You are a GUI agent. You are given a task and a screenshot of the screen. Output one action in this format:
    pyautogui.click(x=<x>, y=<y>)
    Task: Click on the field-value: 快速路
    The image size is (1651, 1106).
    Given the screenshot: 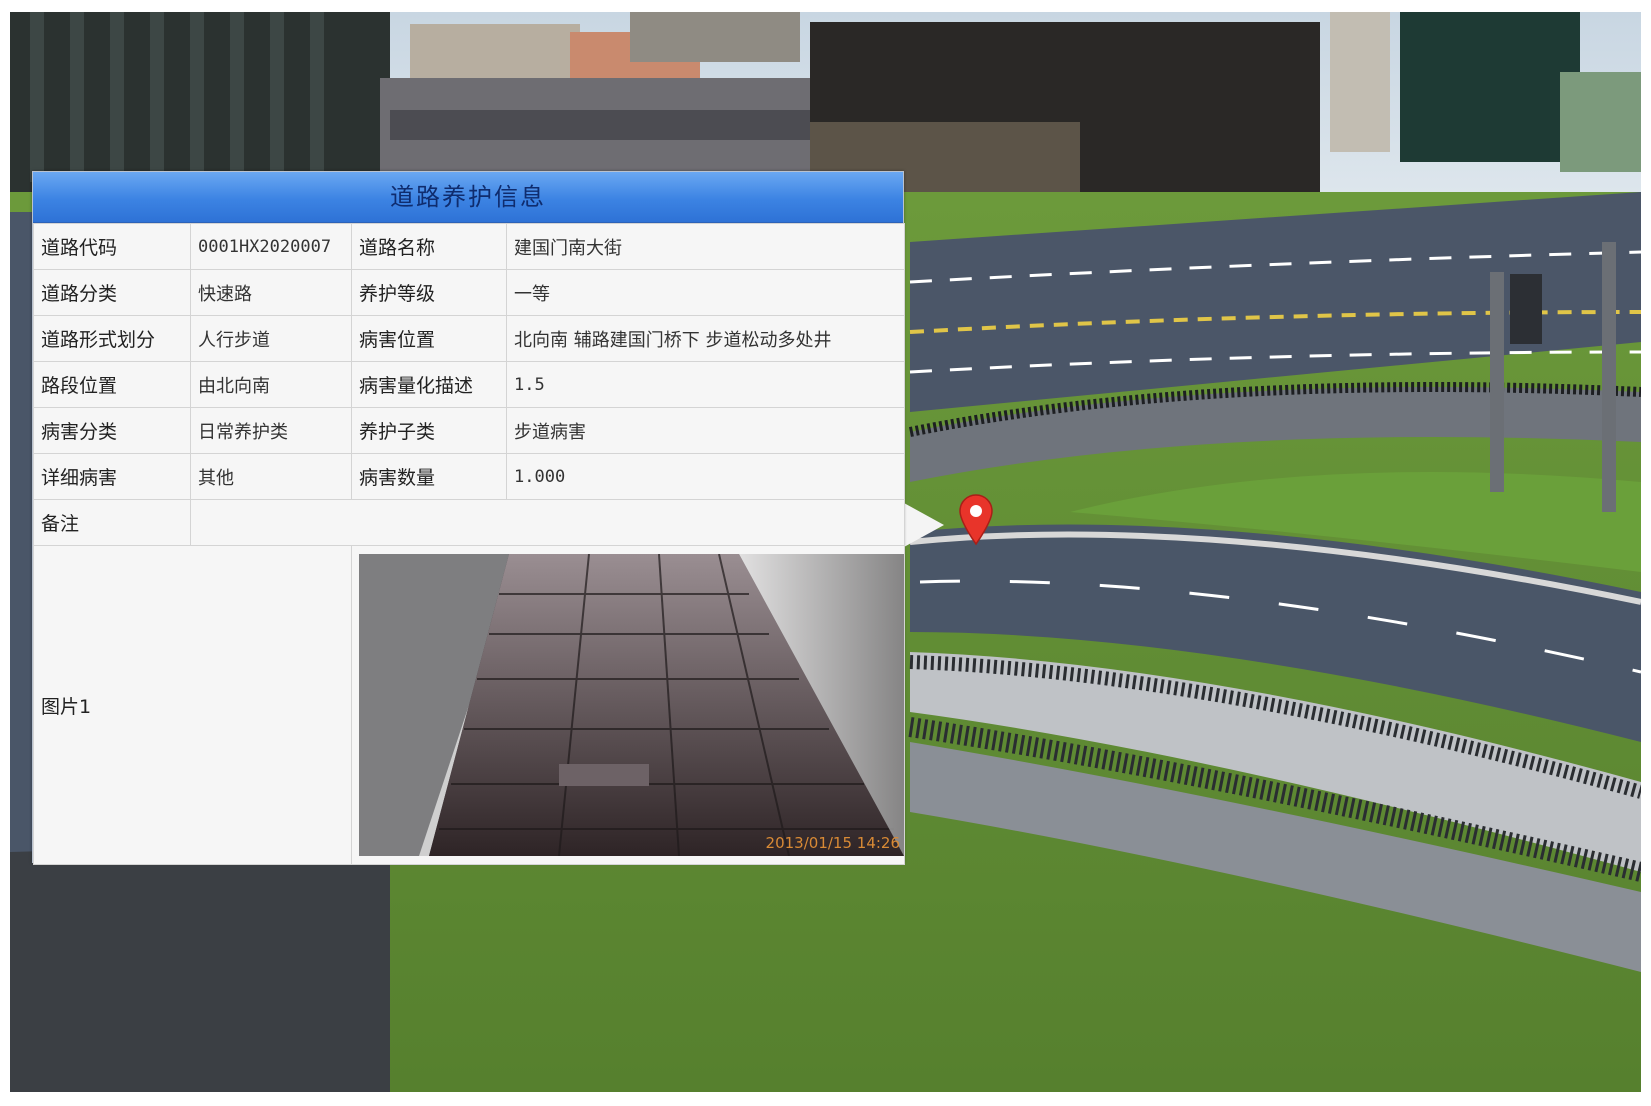 What is the action you would take?
    pyautogui.click(x=271, y=292)
    